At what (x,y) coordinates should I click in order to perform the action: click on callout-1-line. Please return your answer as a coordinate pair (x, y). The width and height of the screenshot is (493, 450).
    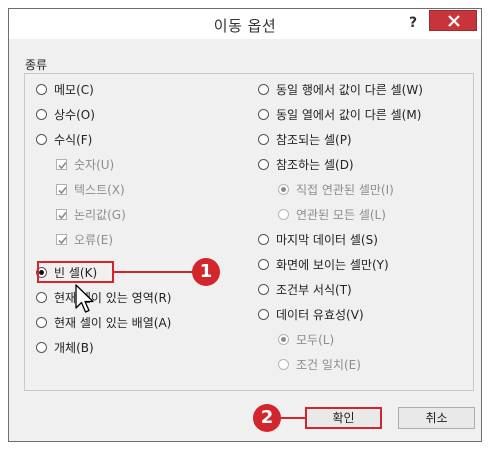
    Looking at the image, I should click on (154, 272).